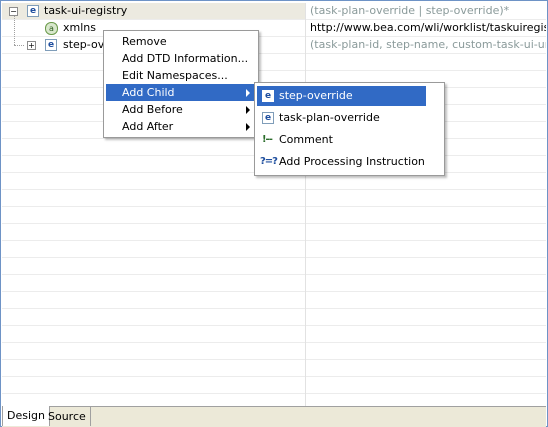 The image size is (548, 427). I want to click on collapse-toggle-icon: −, so click(13, 11).